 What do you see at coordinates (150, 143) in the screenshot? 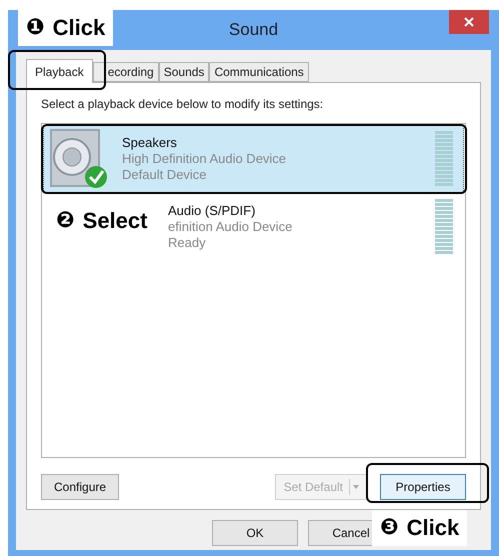
I see `device-name: Speakers` at bounding box center [150, 143].